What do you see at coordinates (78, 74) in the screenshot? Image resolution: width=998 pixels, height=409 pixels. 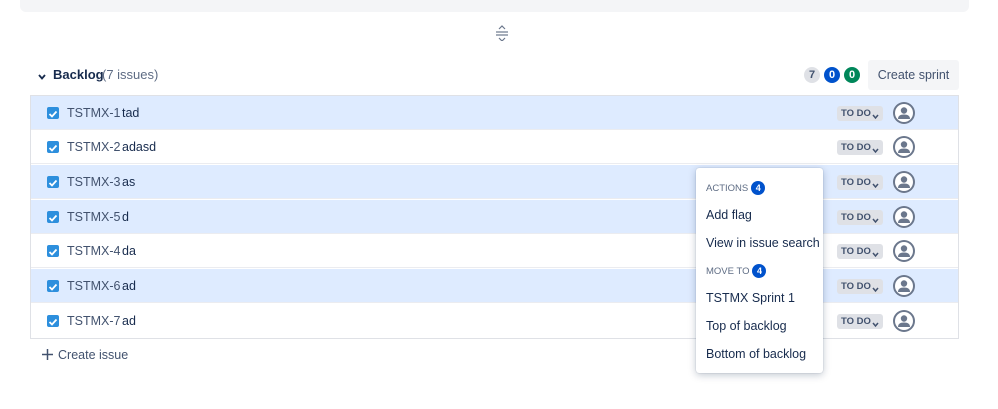 I see `backlog-title: Backlog` at bounding box center [78, 74].